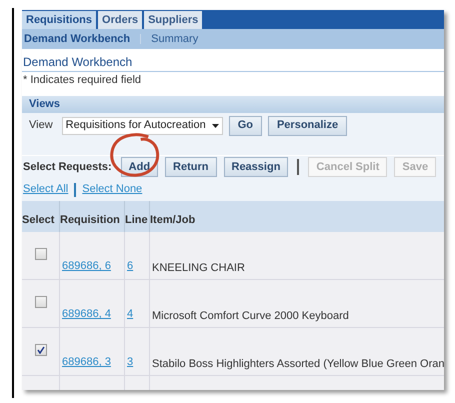 This screenshot has width=455, height=403. Describe the element at coordinates (77, 39) in the screenshot. I see `subtab-link: Demand Workbench` at that location.